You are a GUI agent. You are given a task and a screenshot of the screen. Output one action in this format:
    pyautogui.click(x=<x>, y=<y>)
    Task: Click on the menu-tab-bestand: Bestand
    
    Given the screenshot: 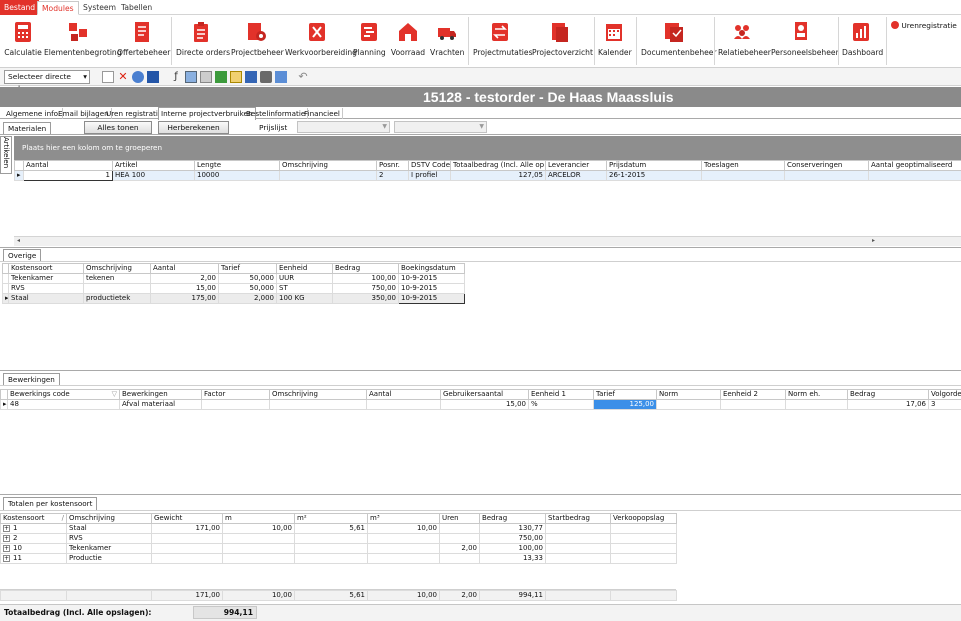 What is the action you would take?
    pyautogui.click(x=20, y=7)
    